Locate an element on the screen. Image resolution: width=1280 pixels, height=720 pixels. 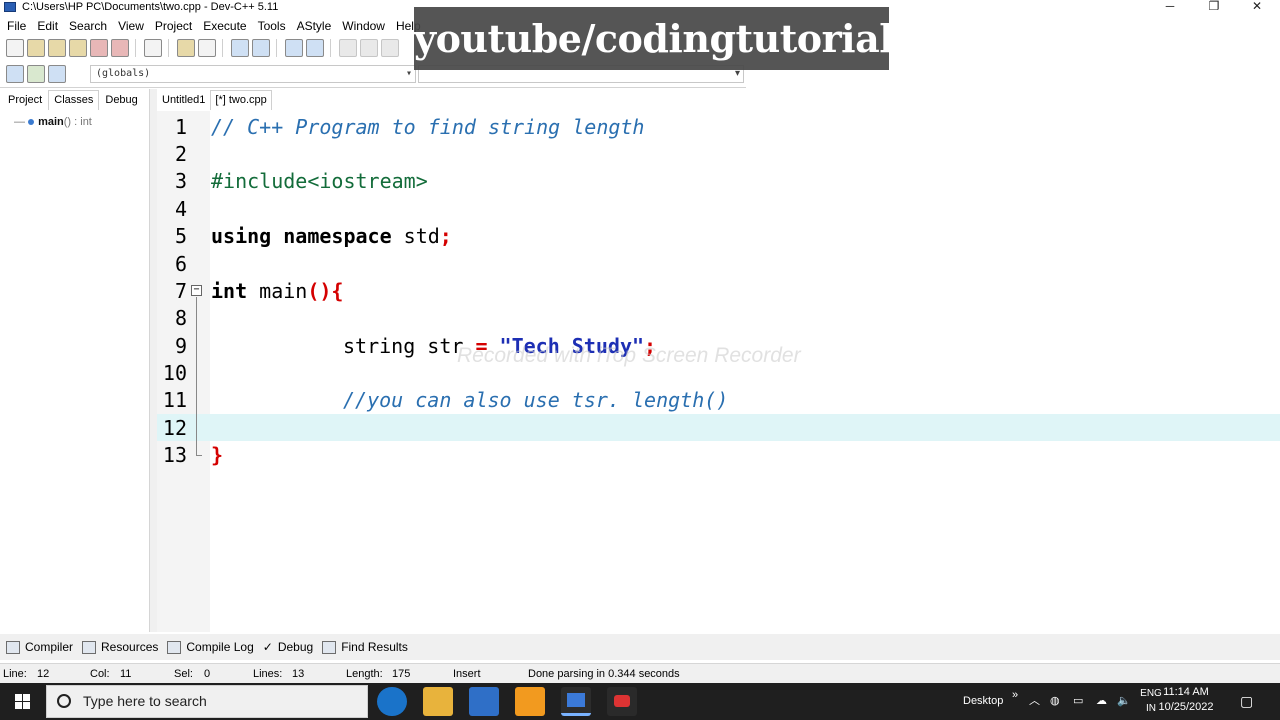
tab-untitled1: Untitled1 is located at coordinates (183, 100).